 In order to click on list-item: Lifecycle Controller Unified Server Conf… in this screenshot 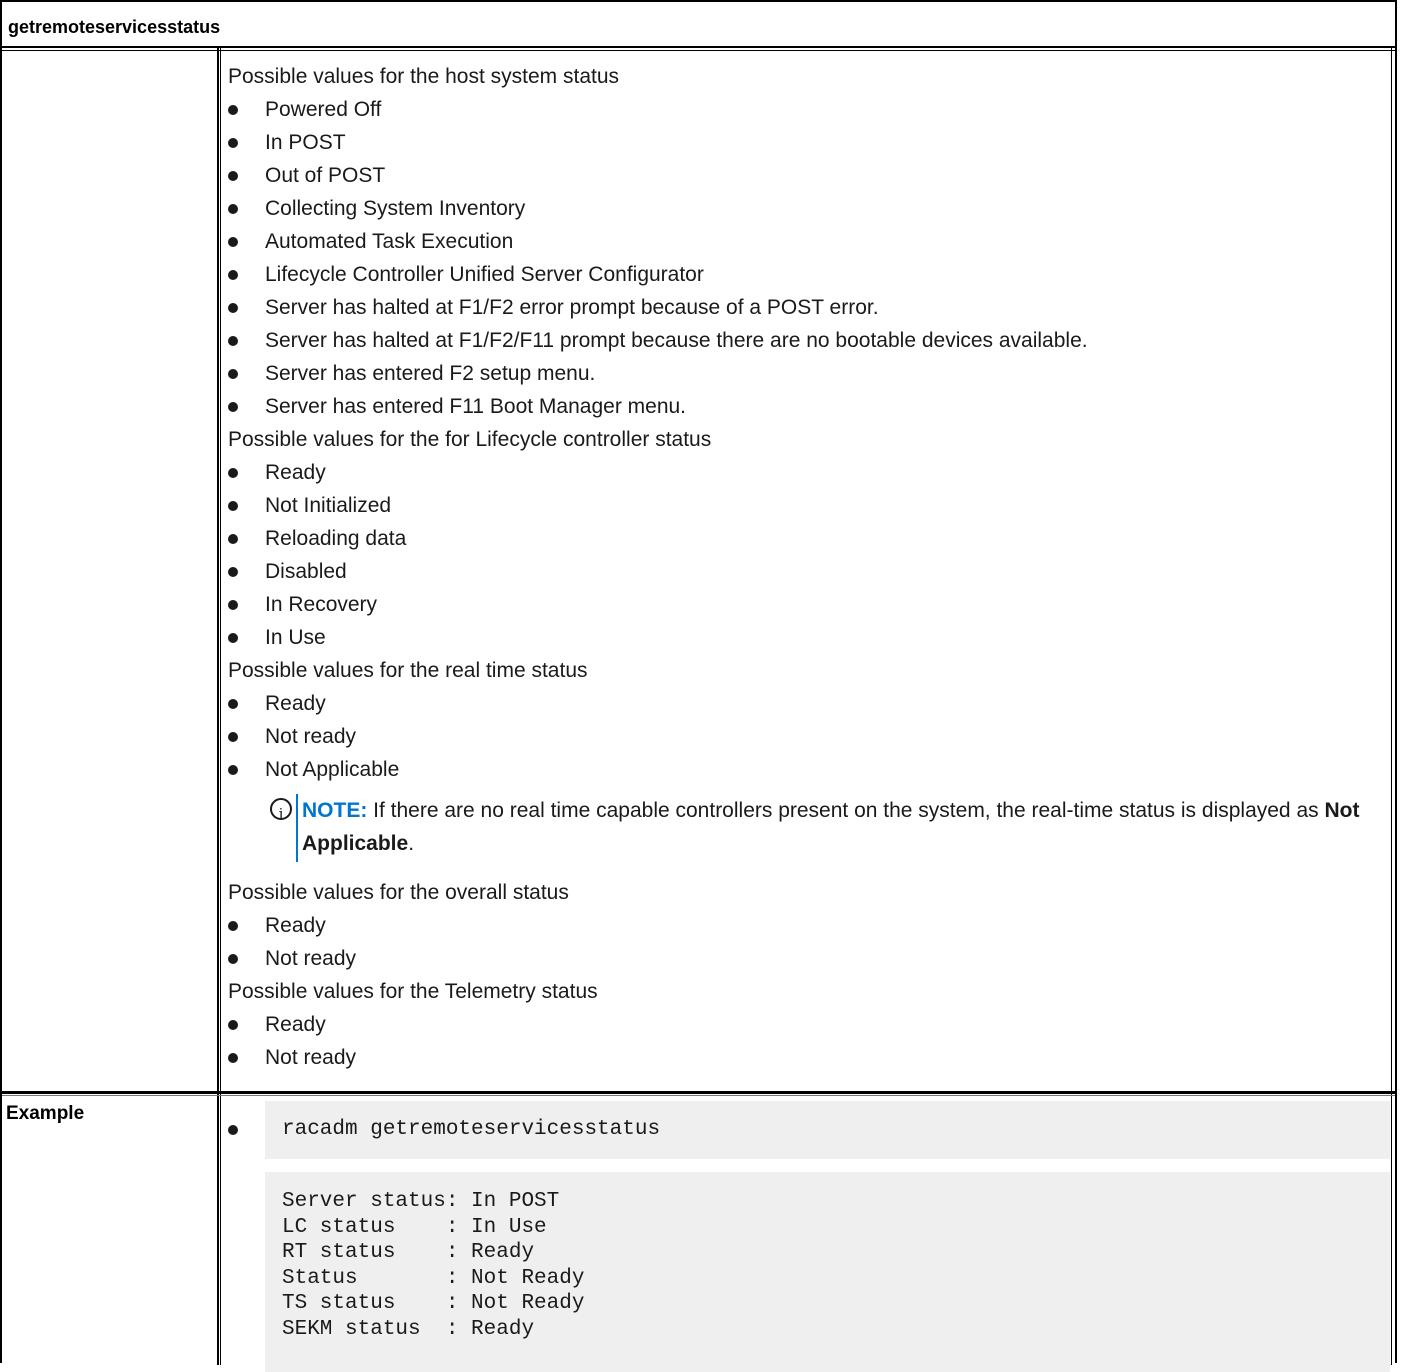, I will do `click(803, 274)`.